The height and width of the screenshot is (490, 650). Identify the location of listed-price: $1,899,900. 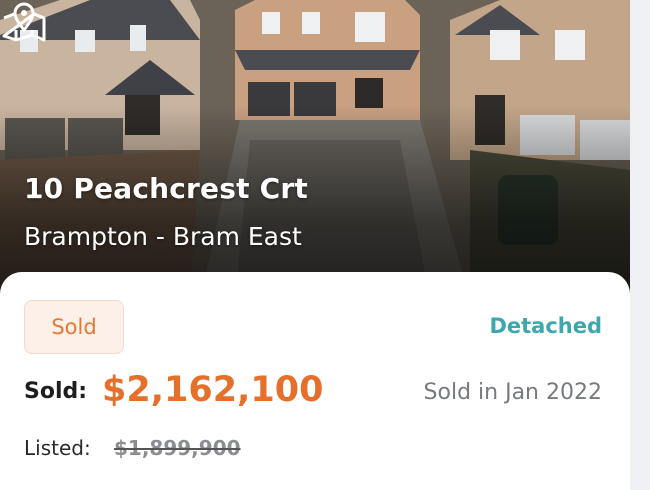
(177, 448).